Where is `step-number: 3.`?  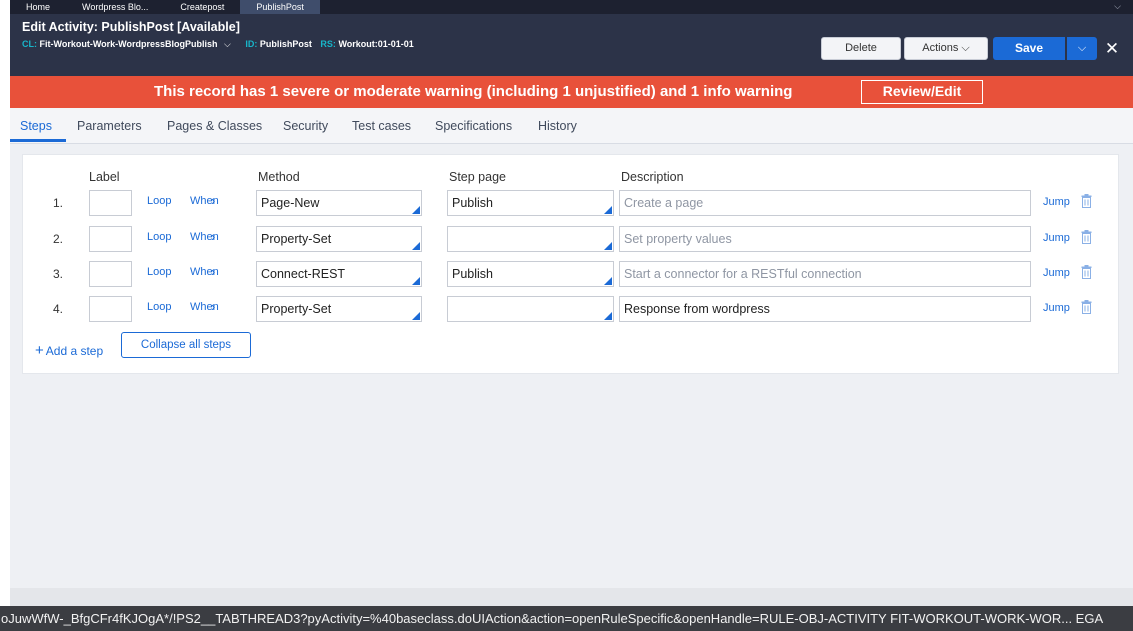
step-number: 3. is located at coordinates (58, 274).